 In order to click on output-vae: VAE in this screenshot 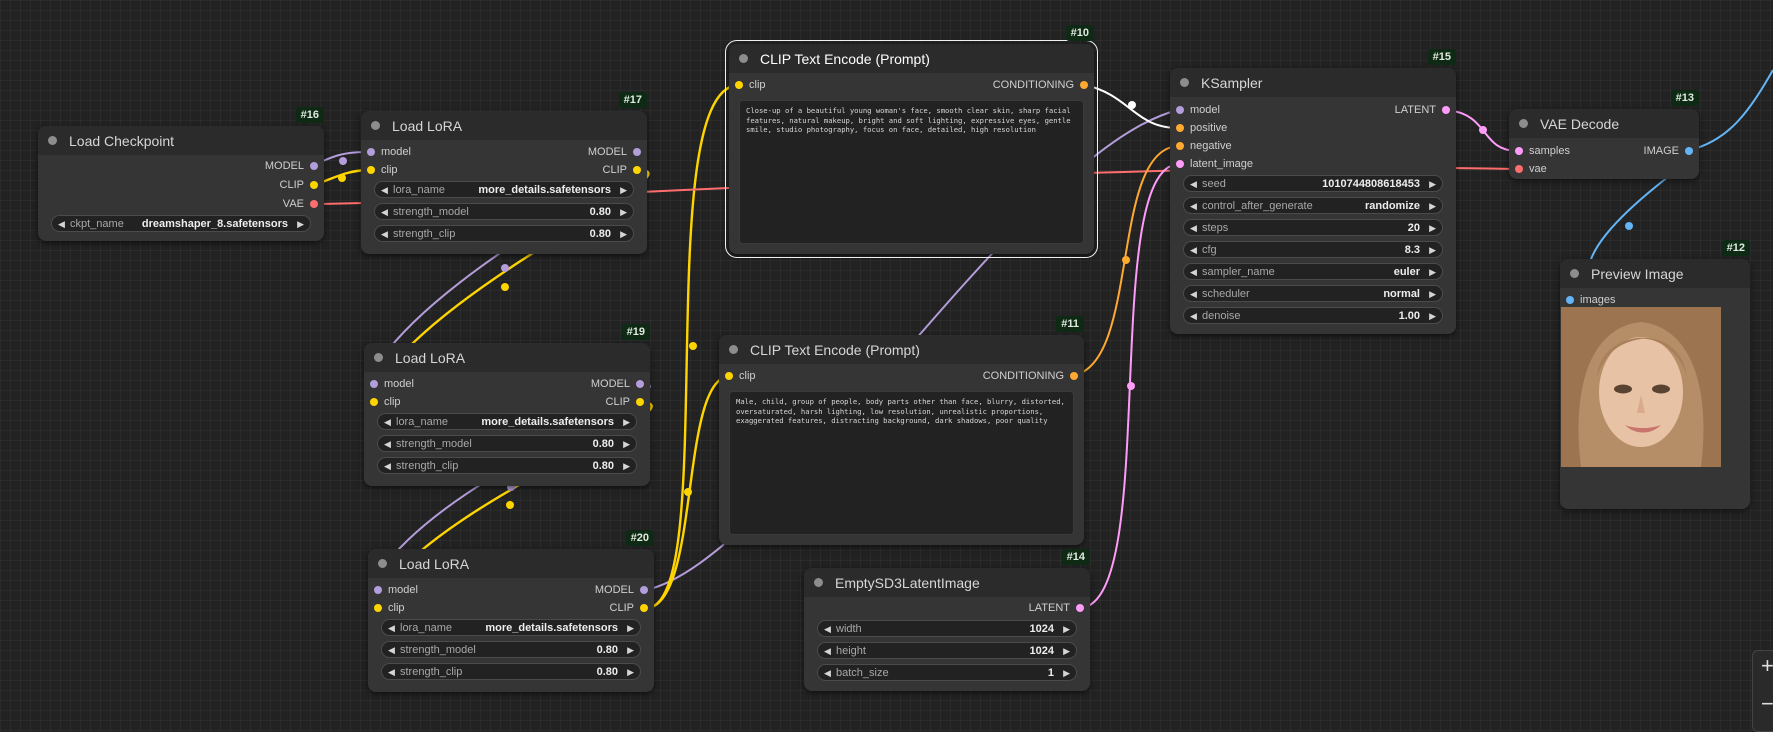, I will do `click(300, 204)`.